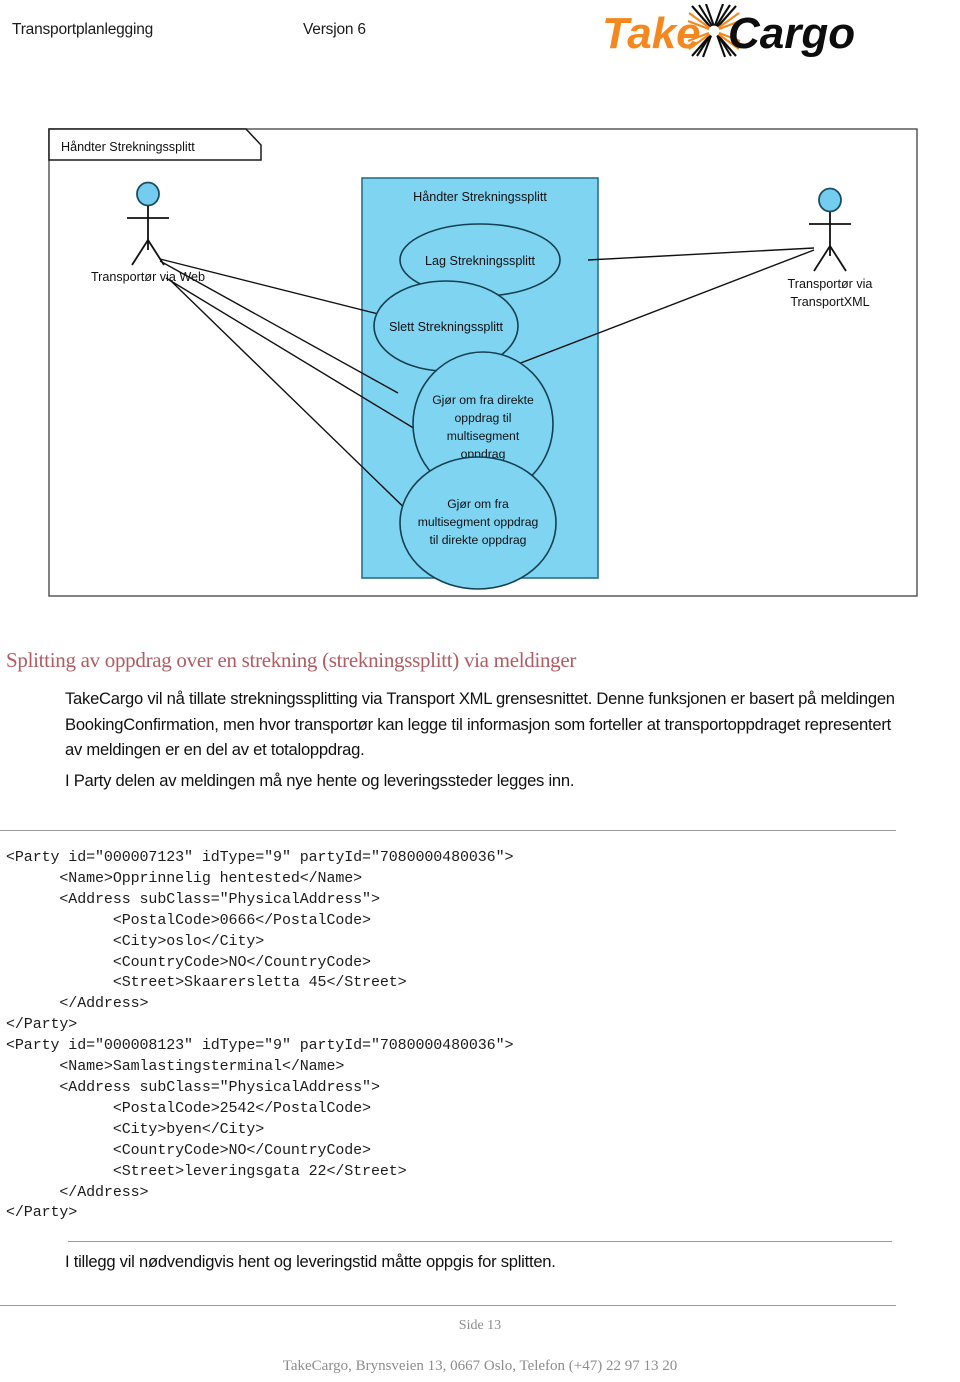 Image resolution: width=960 pixels, height=1382 pixels. What do you see at coordinates (334, 29) in the screenshot?
I see `document-version: Versjon 6` at bounding box center [334, 29].